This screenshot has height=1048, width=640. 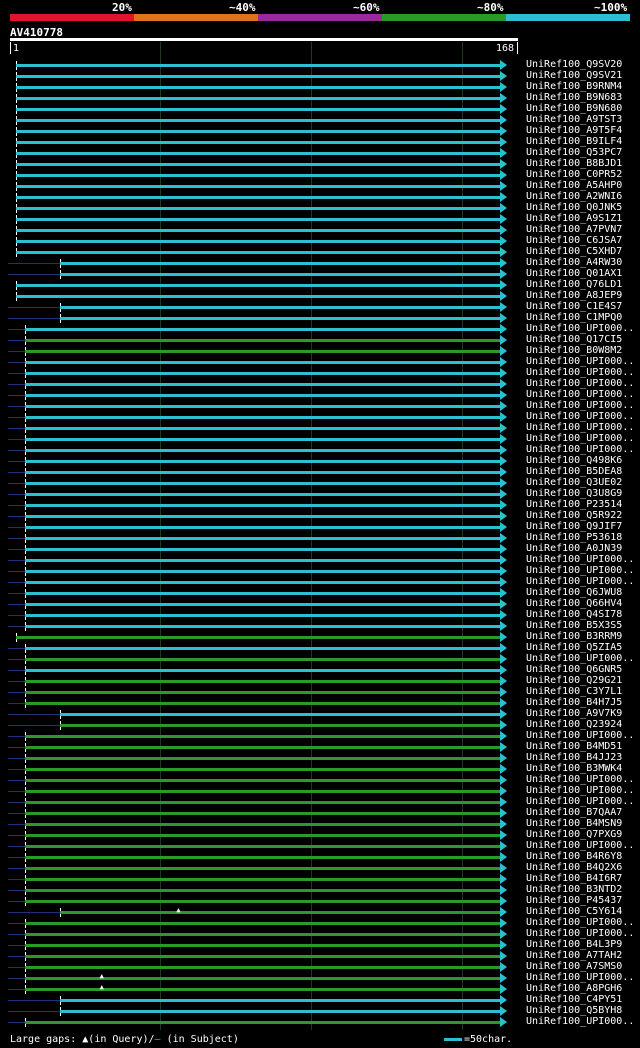 I want to click on hit-name: UniRef100_B3NTD2, so click(x=574, y=889).